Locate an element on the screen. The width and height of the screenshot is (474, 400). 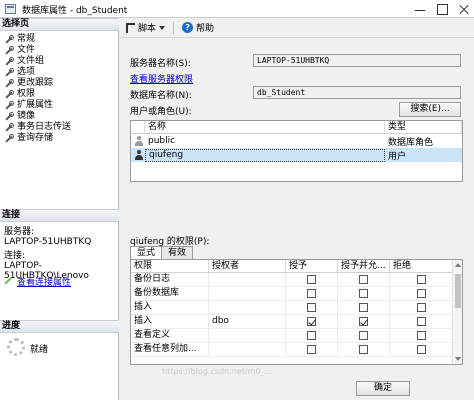
page-item-label: 更改跟踪 is located at coordinates (35, 83).